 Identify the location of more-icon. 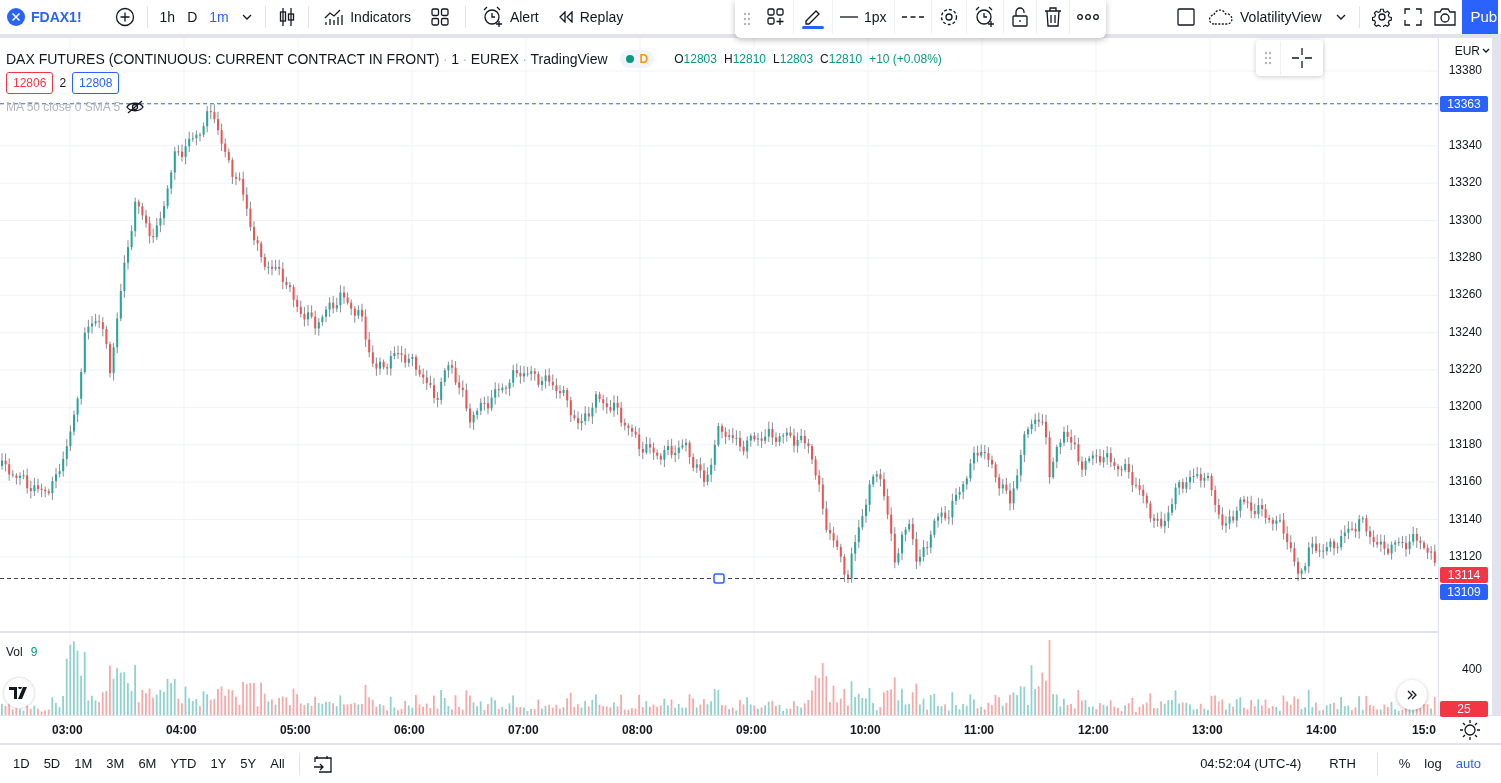
(1087, 17).